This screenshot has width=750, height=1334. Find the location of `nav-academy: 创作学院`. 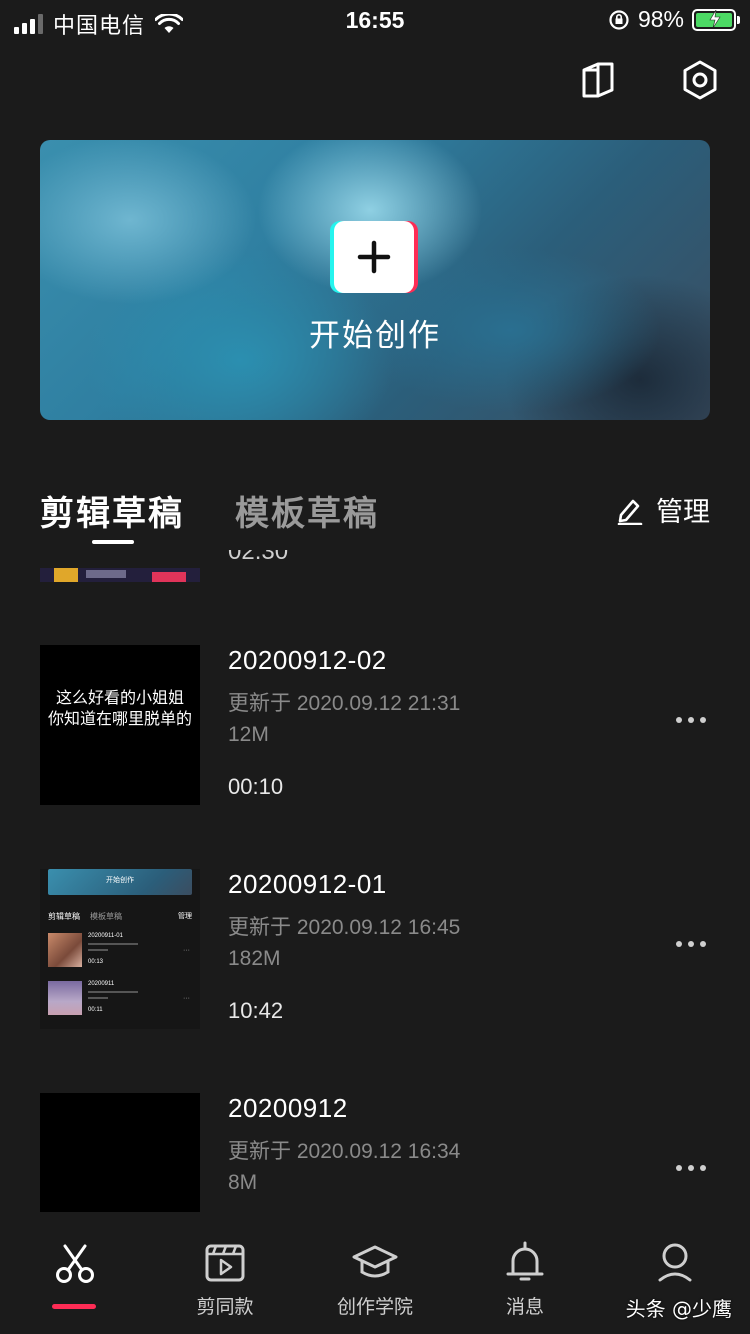

nav-academy: 创作学院 is located at coordinates (375, 1279).